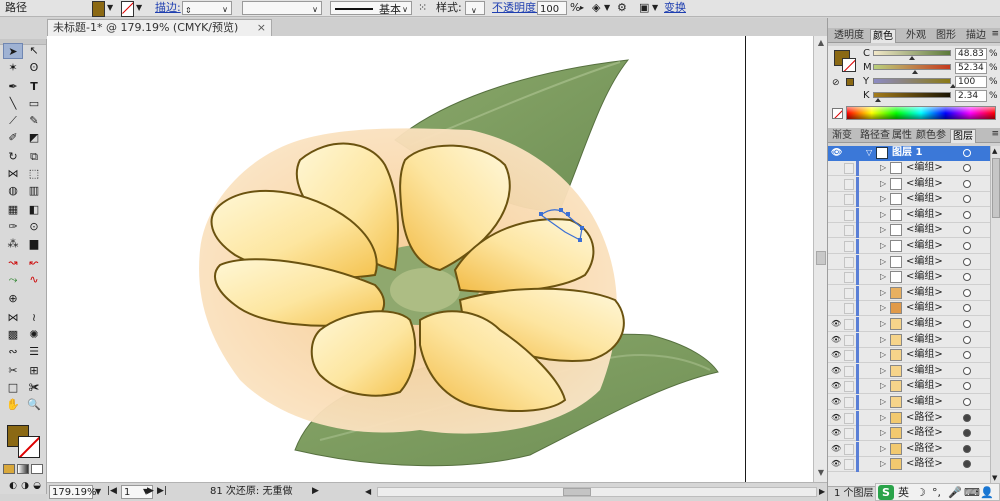 This screenshot has width=1000, height=501. Describe the element at coordinates (849, 65) in the screenshot. I see `color-stroke-swatch` at that location.